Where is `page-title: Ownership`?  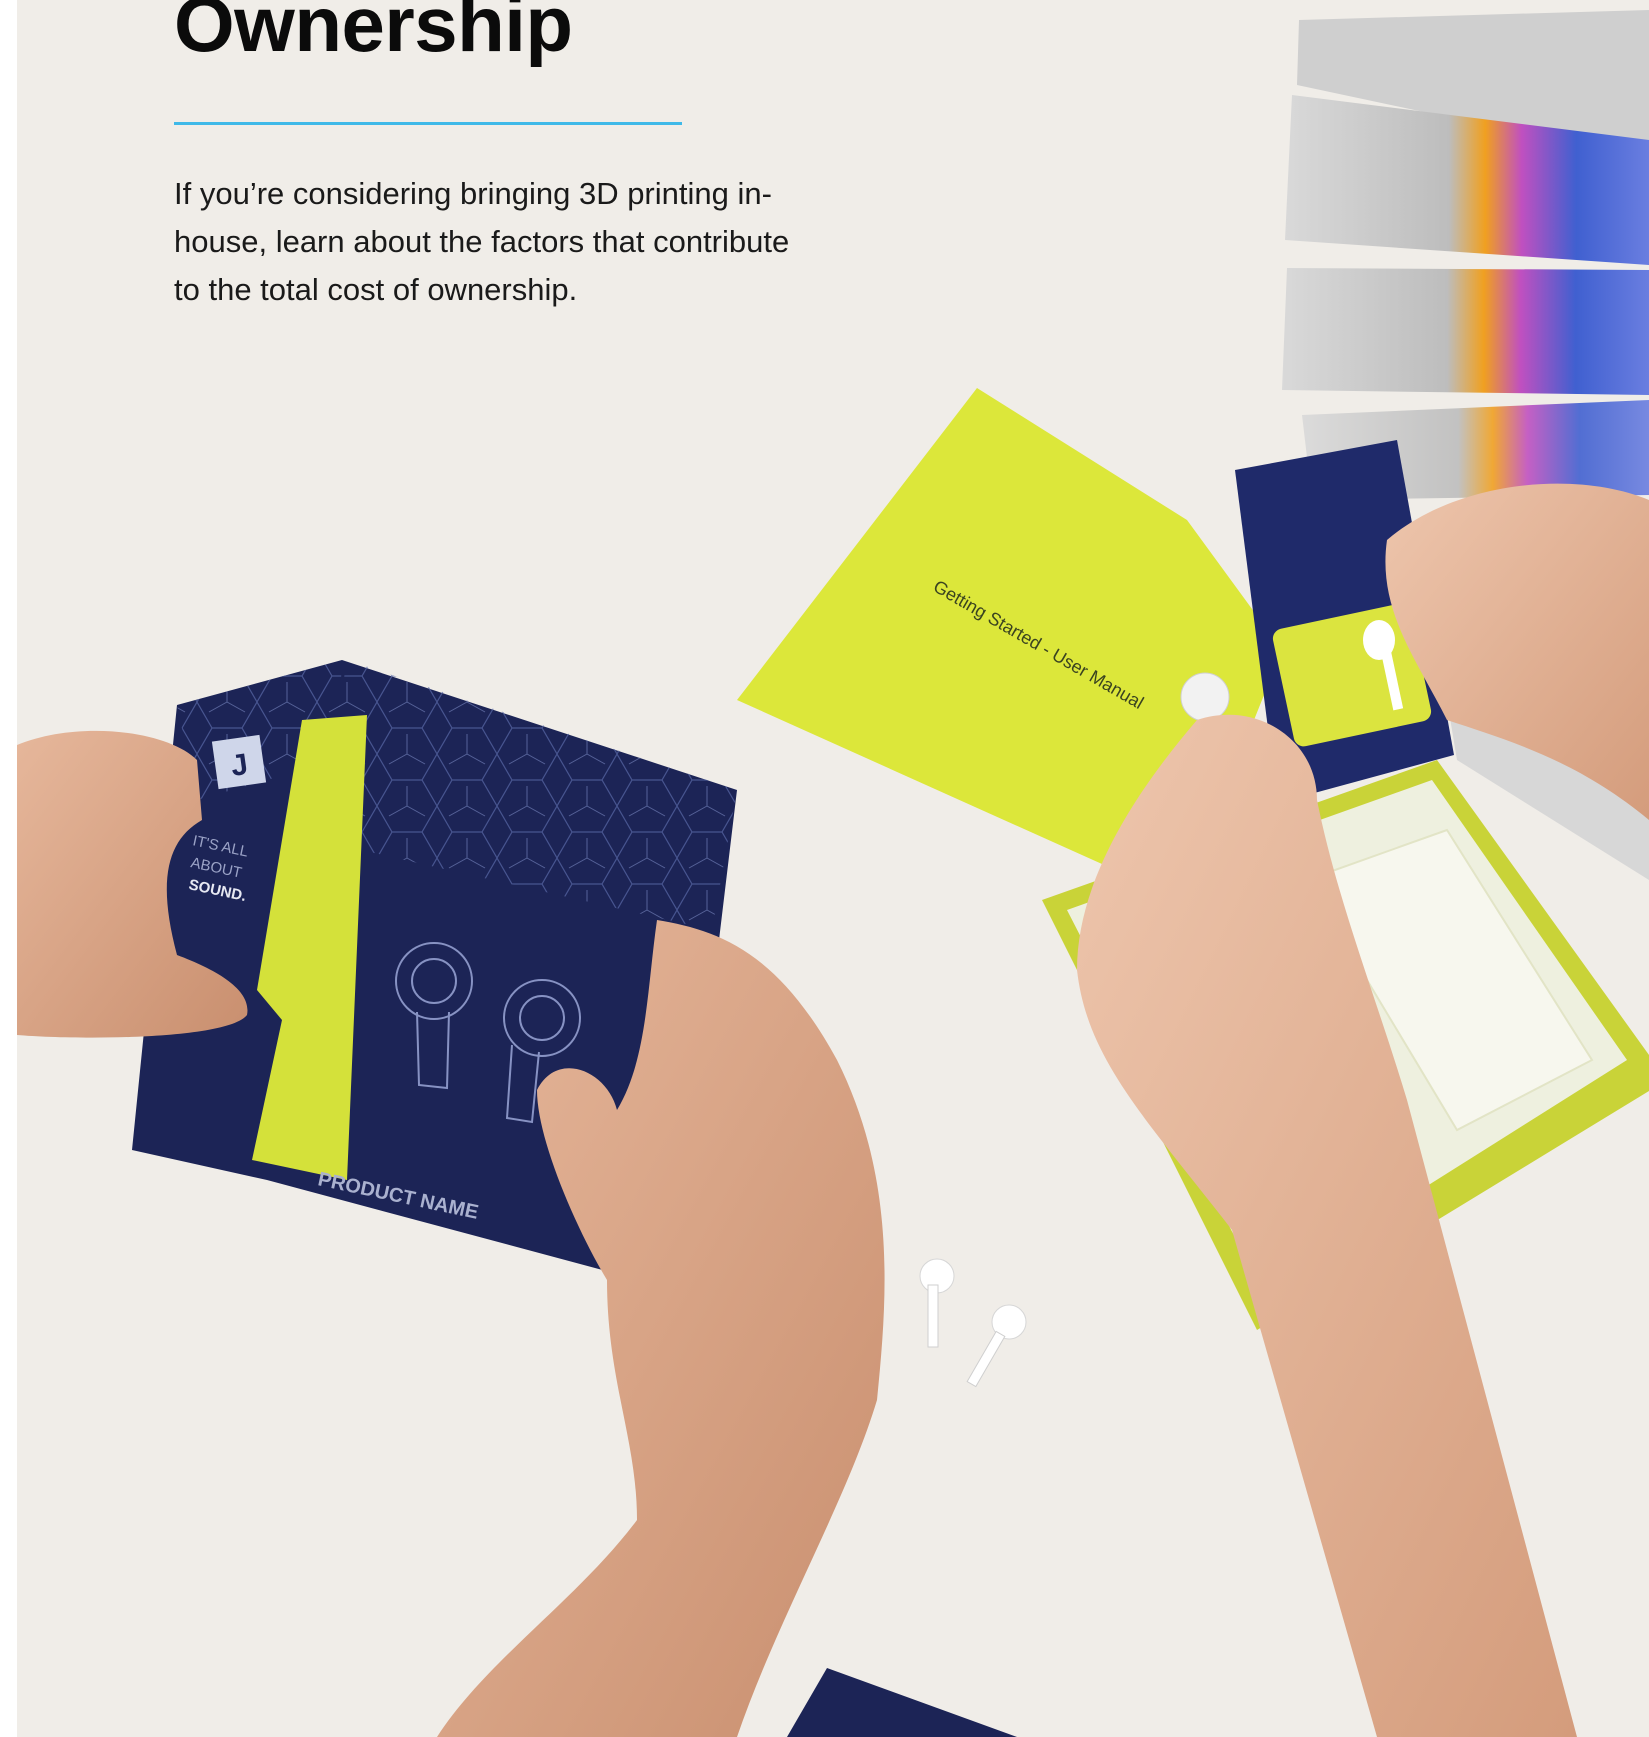 page-title: Ownership is located at coordinates (373, 34).